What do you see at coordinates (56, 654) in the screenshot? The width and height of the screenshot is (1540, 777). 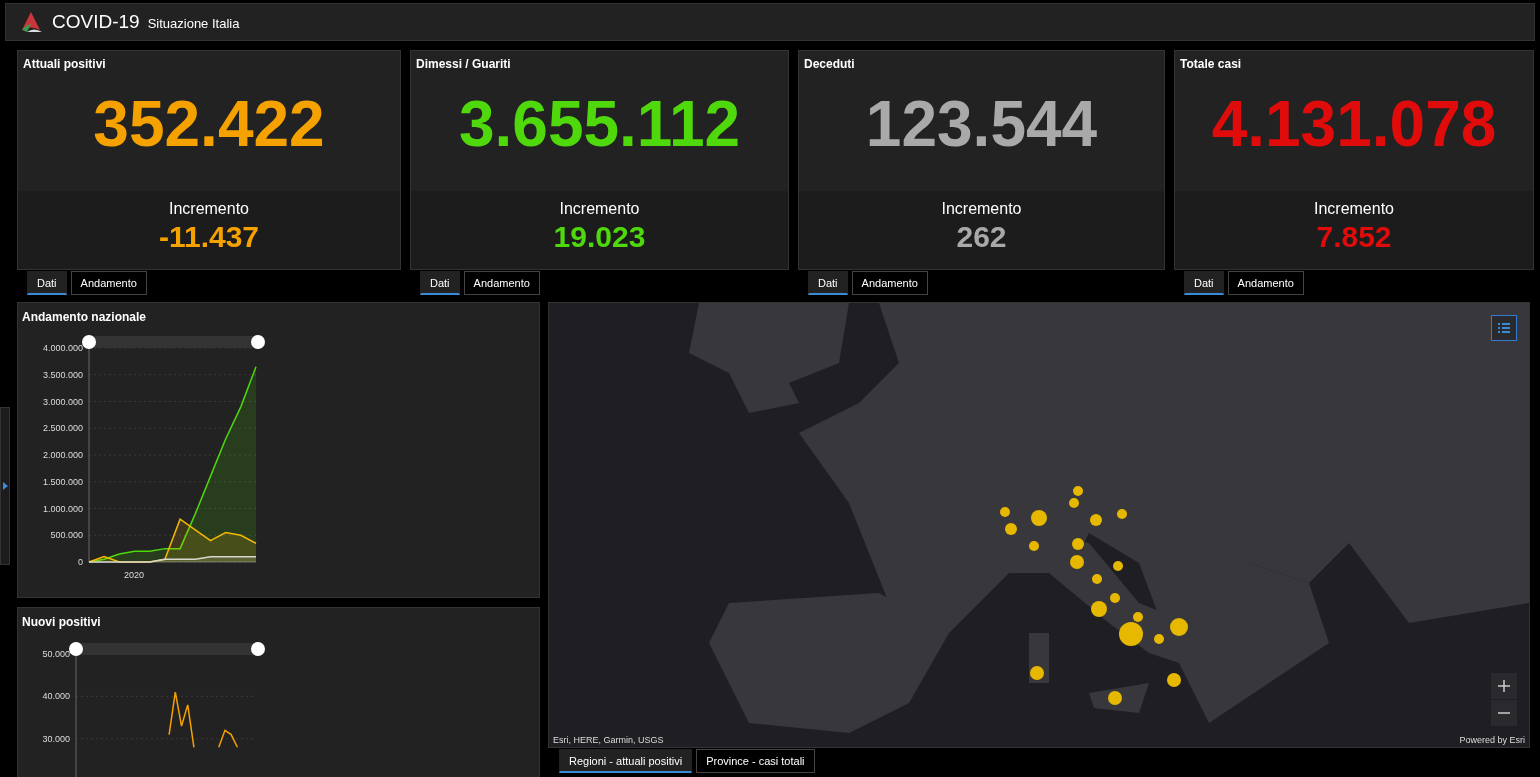 I see `axis-tick-label: 50.000` at bounding box center [56, 654].